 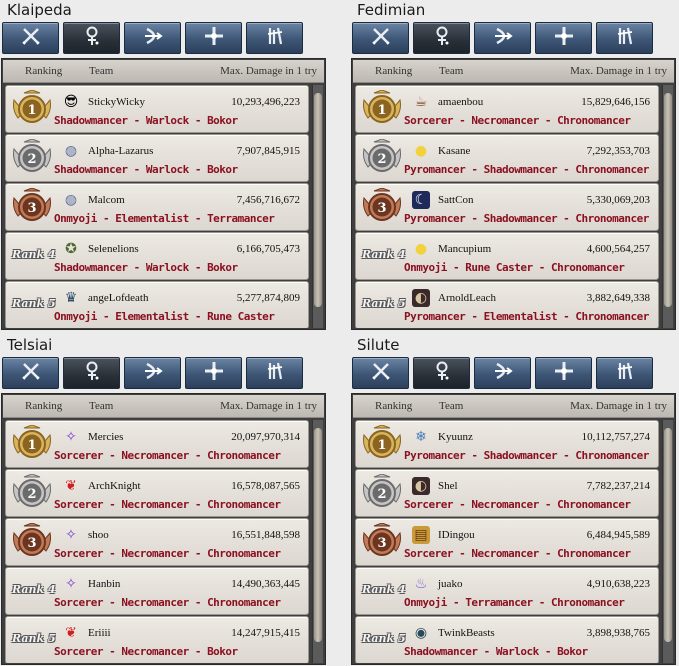 I want to click on svg-text: 3, so click(x=31, y=208).